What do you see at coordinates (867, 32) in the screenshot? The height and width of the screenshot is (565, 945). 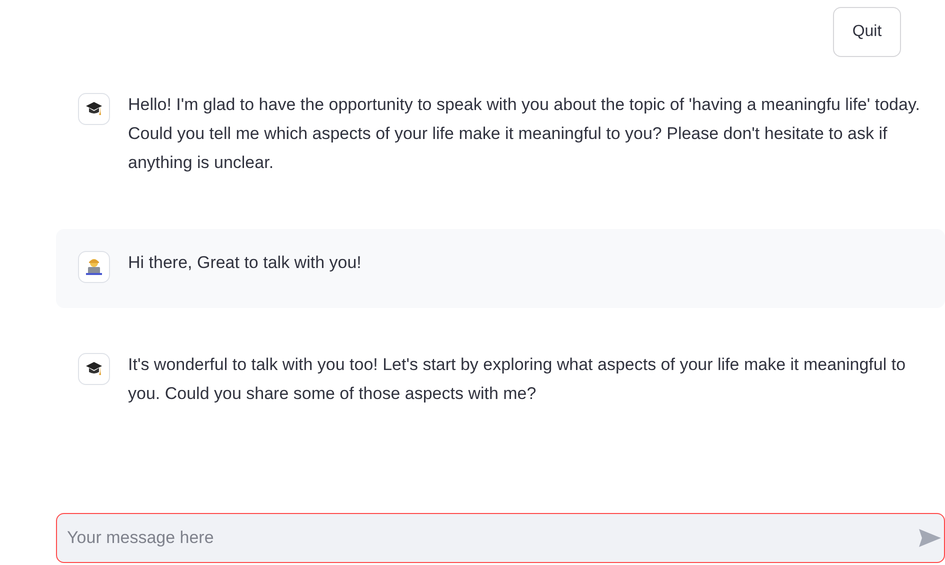 I see `quit-button: Quit` at bounding box center [867, 32].